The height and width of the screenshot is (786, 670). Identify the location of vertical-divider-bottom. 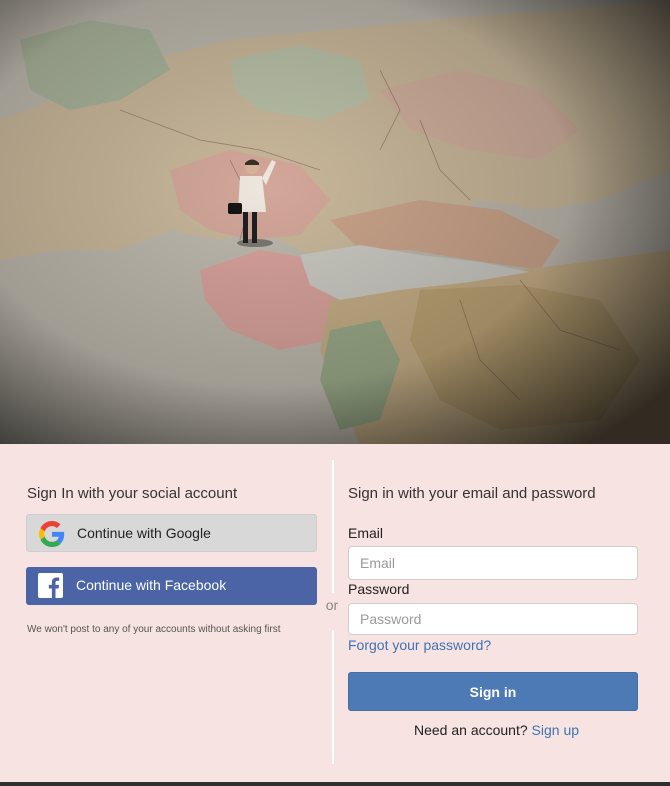
(333, 697).